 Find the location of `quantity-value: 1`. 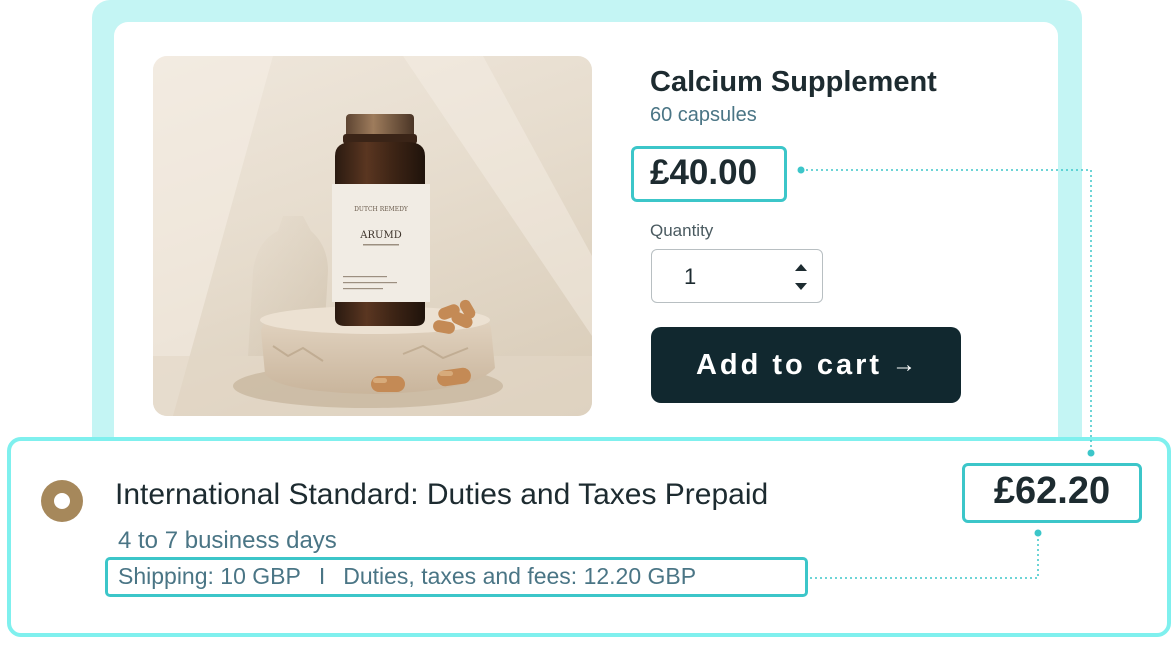

quantity-value: 1 is located at coordinates (690, 276).